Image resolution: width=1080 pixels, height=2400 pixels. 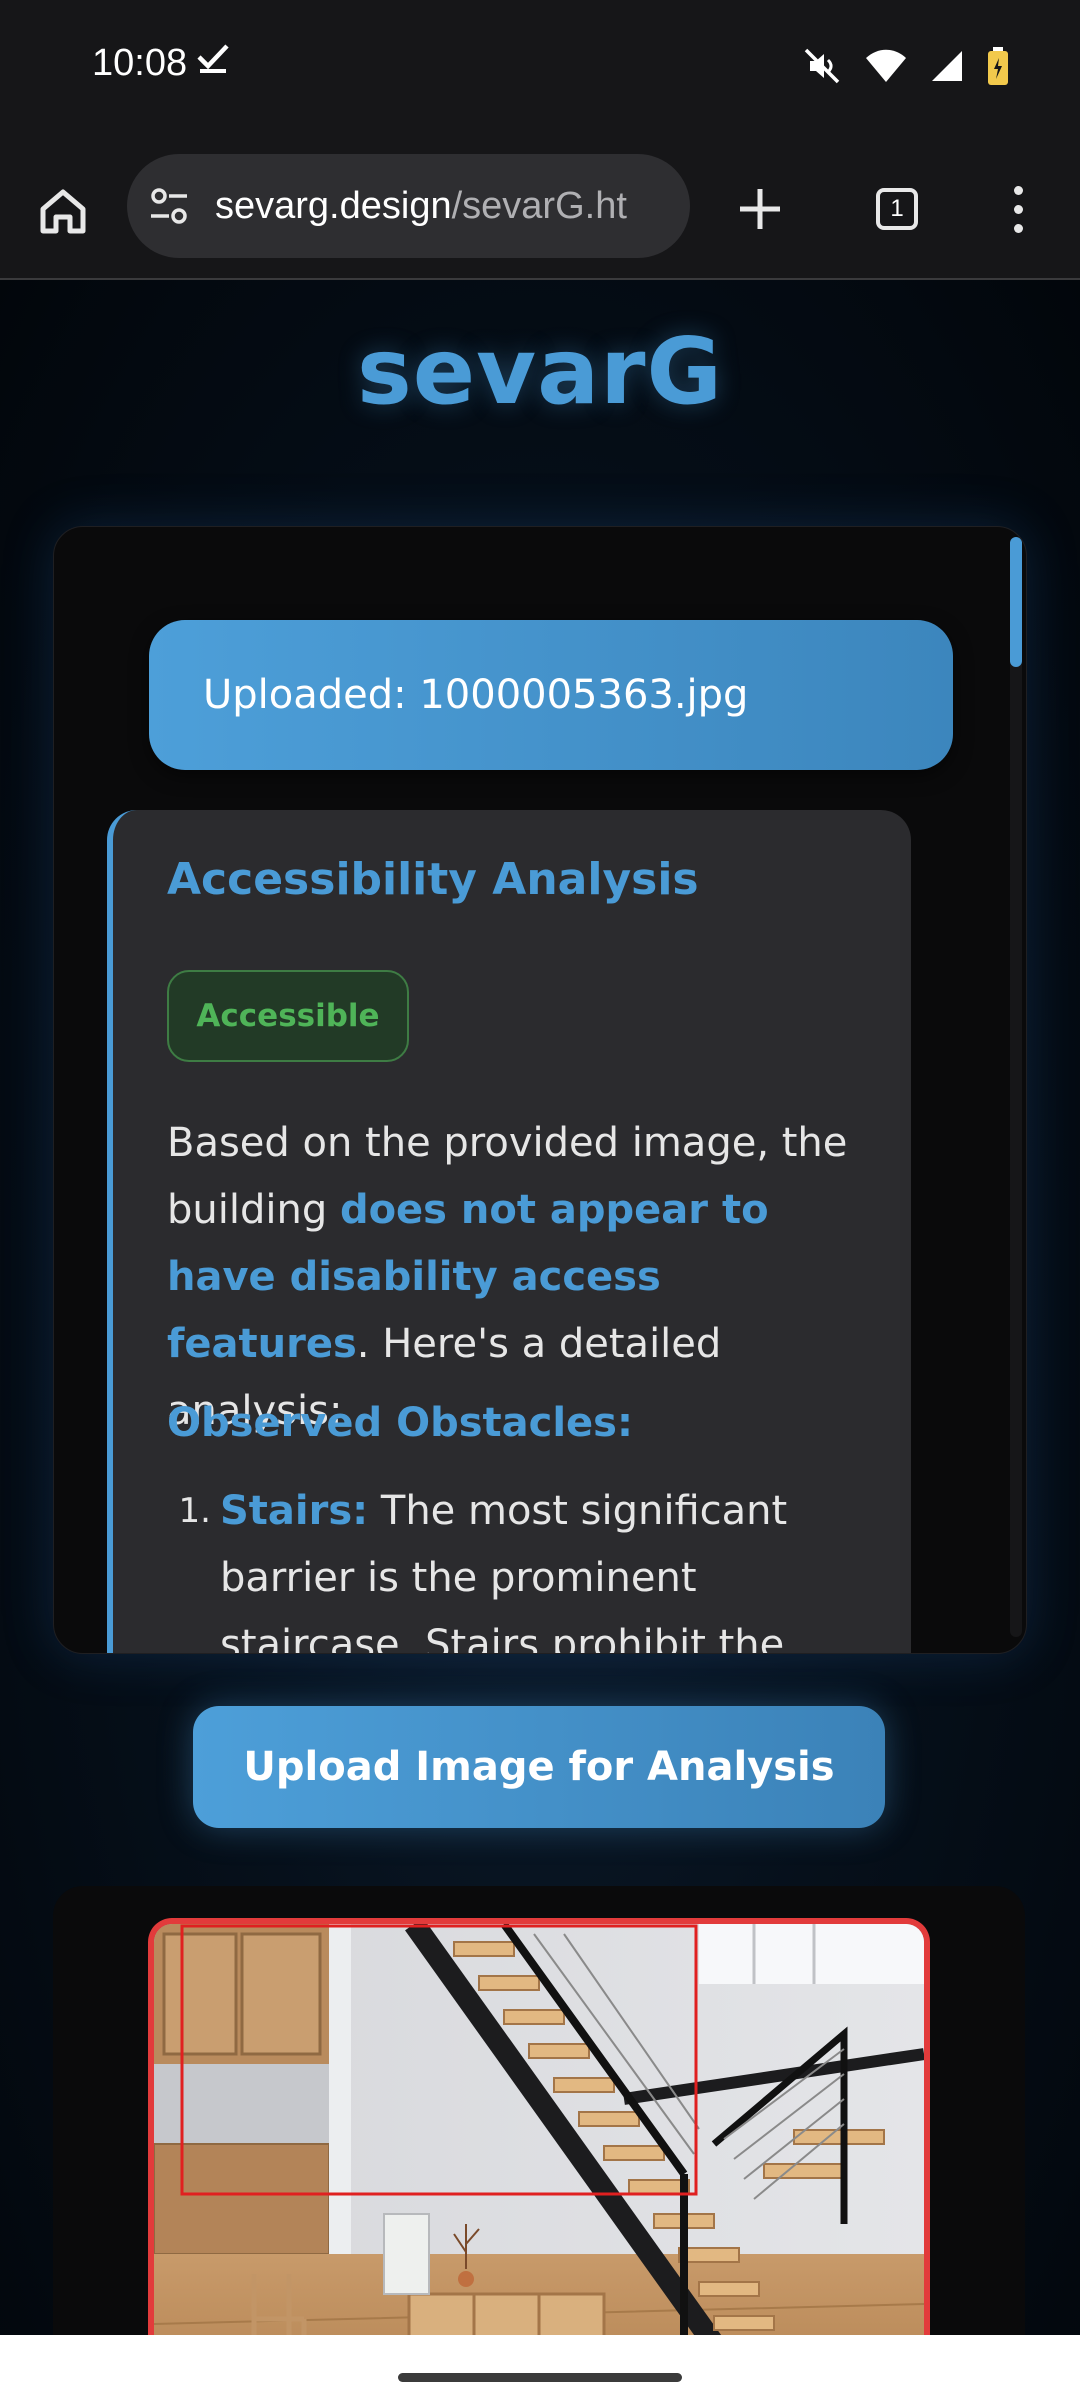 I want to click on analysis-title: Accessibility Analysis, so click(x=433, y=879).